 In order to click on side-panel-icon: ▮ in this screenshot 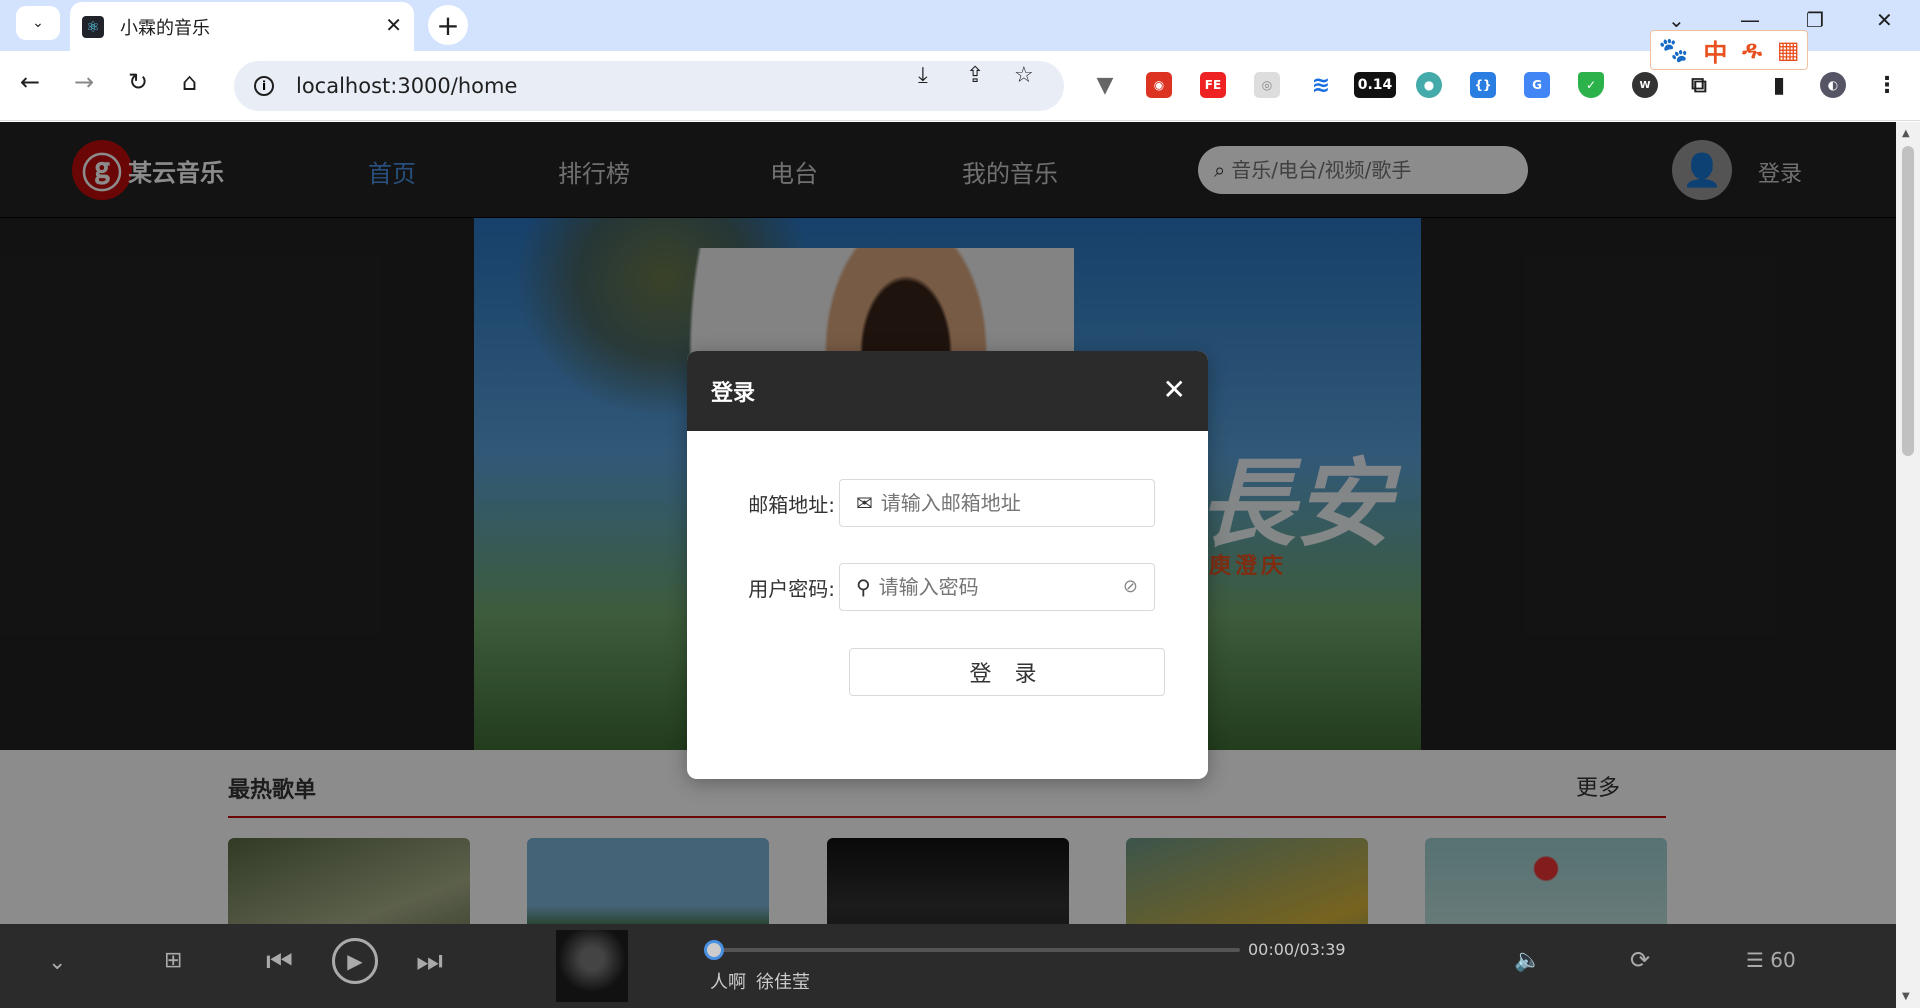, I will do `click(1779, 85)`.